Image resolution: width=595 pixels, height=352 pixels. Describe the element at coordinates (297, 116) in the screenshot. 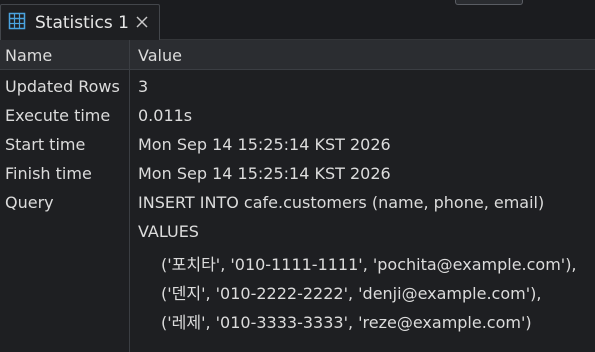

I see `table-row: Execute time 0.011s` at that location.